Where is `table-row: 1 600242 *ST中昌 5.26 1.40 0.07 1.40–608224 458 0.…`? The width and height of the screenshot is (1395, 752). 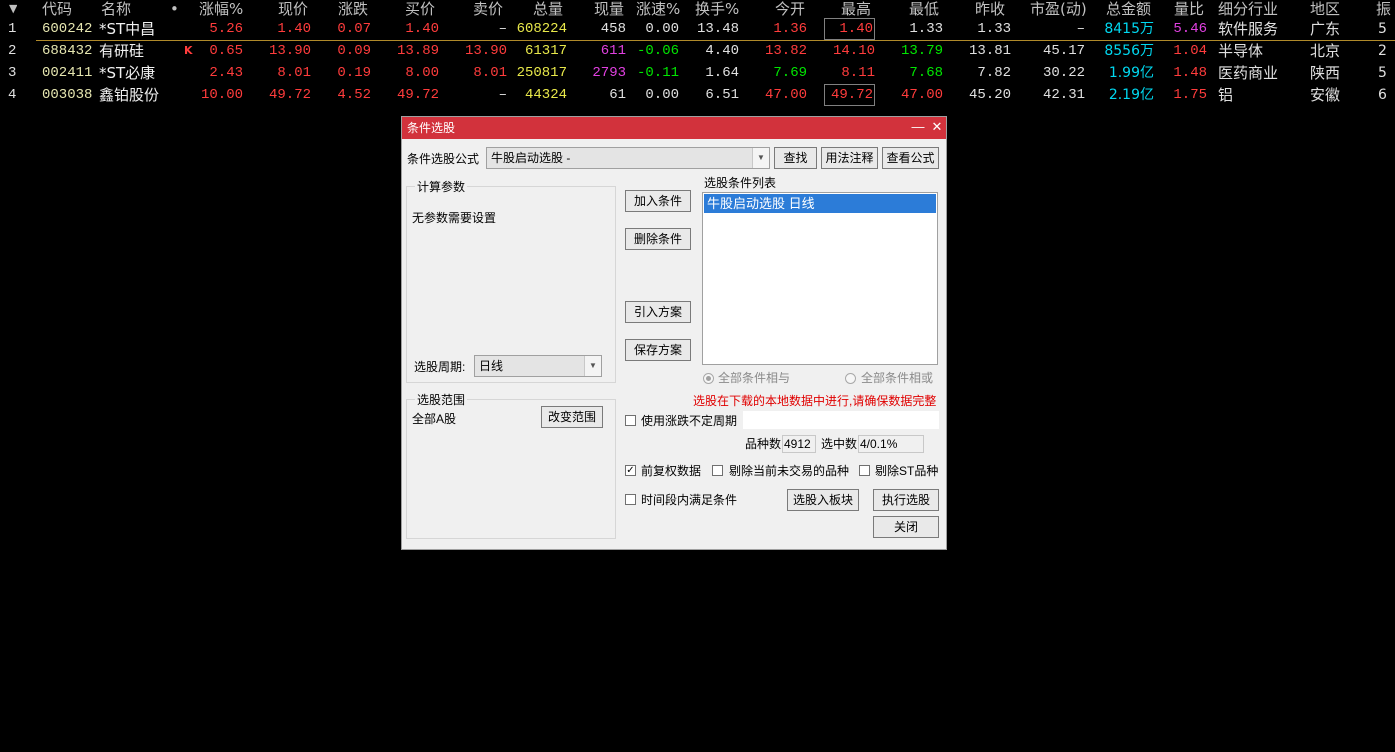 table-row: 1 600242 *ST中昌 5.26 1.40 0.07 1.40–608224 458 0.… is located at coordinates (697, 29).